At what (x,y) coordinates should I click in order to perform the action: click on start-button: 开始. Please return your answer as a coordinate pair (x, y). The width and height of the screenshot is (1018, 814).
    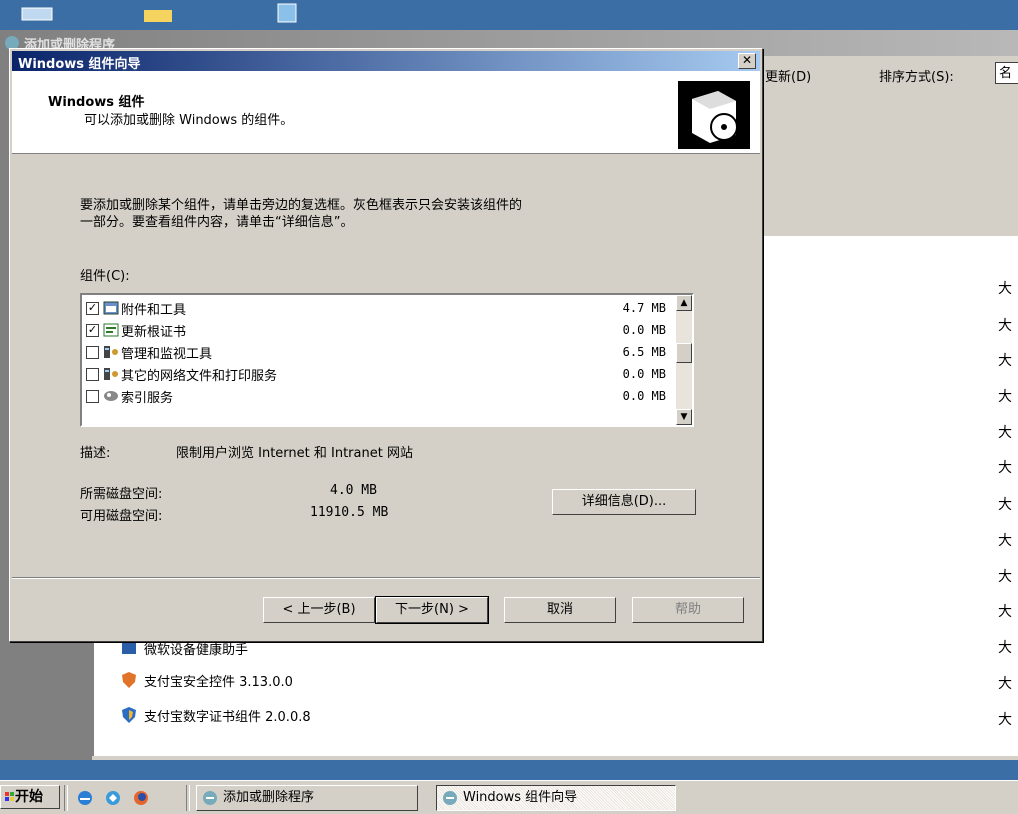
    Looking at the image, I should click on (30, 797).